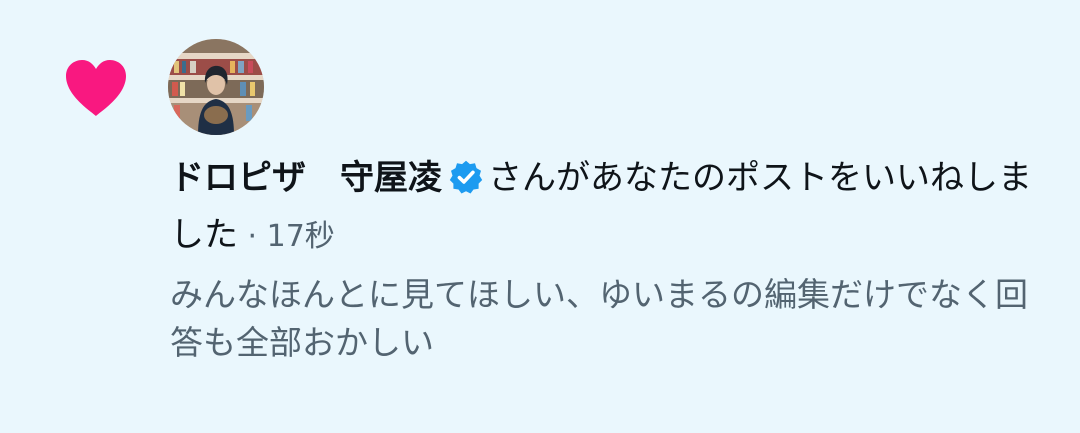  I want to click on user-name: ドロピザ 守屋凌, so click(306, 178).